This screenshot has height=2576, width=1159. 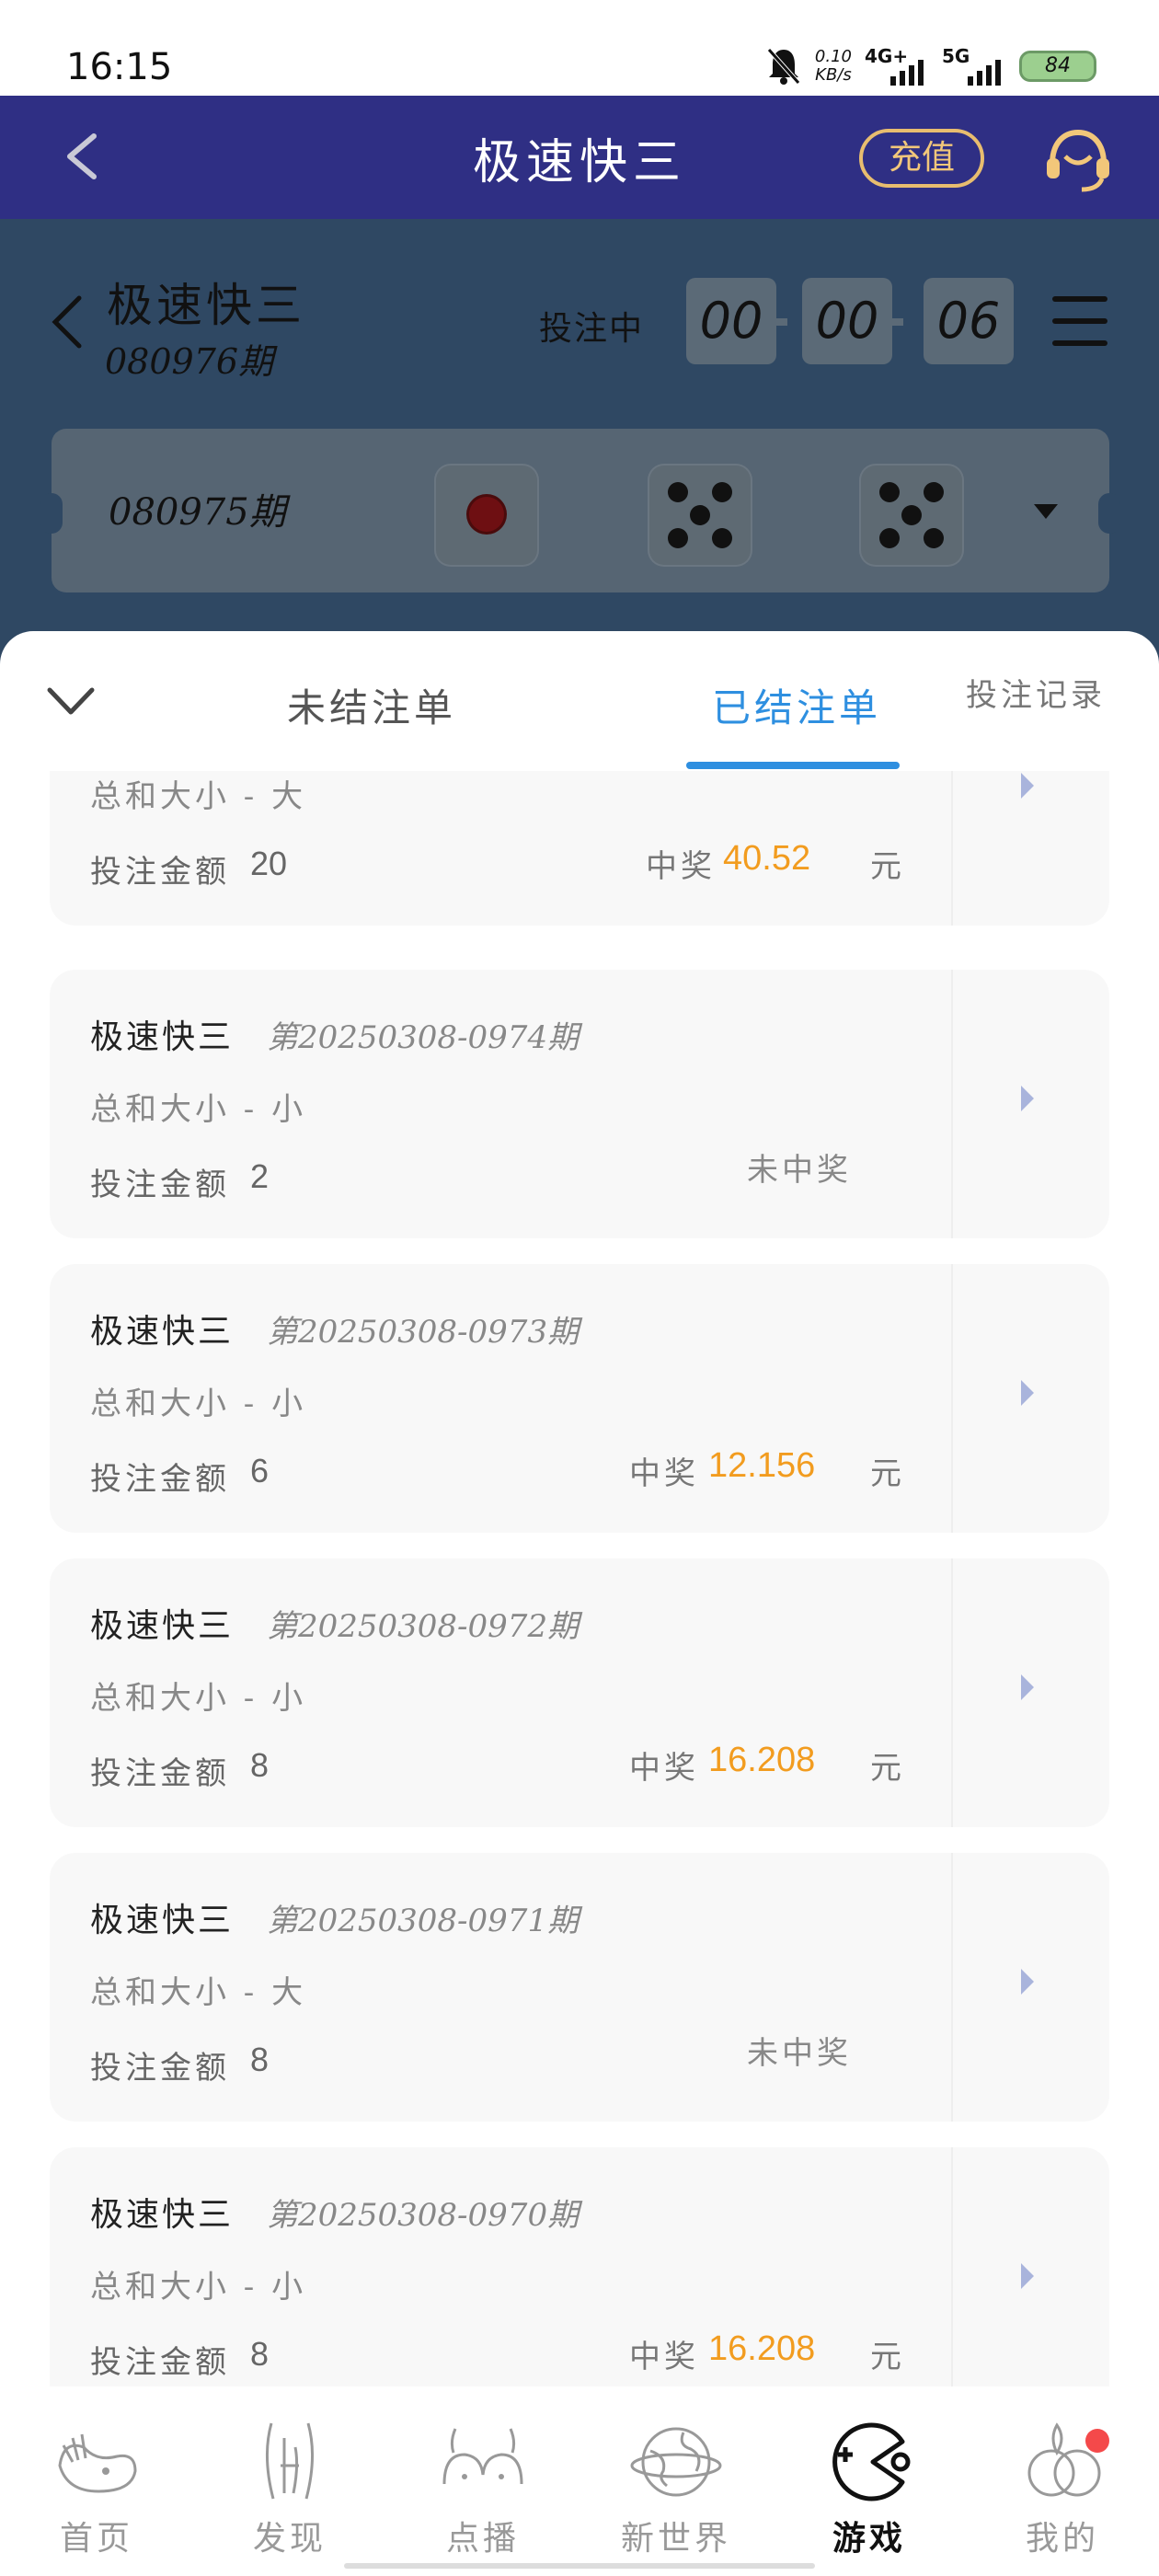 I want to click on nav-label-profile: 我的, so click(x=1062, y=2539).